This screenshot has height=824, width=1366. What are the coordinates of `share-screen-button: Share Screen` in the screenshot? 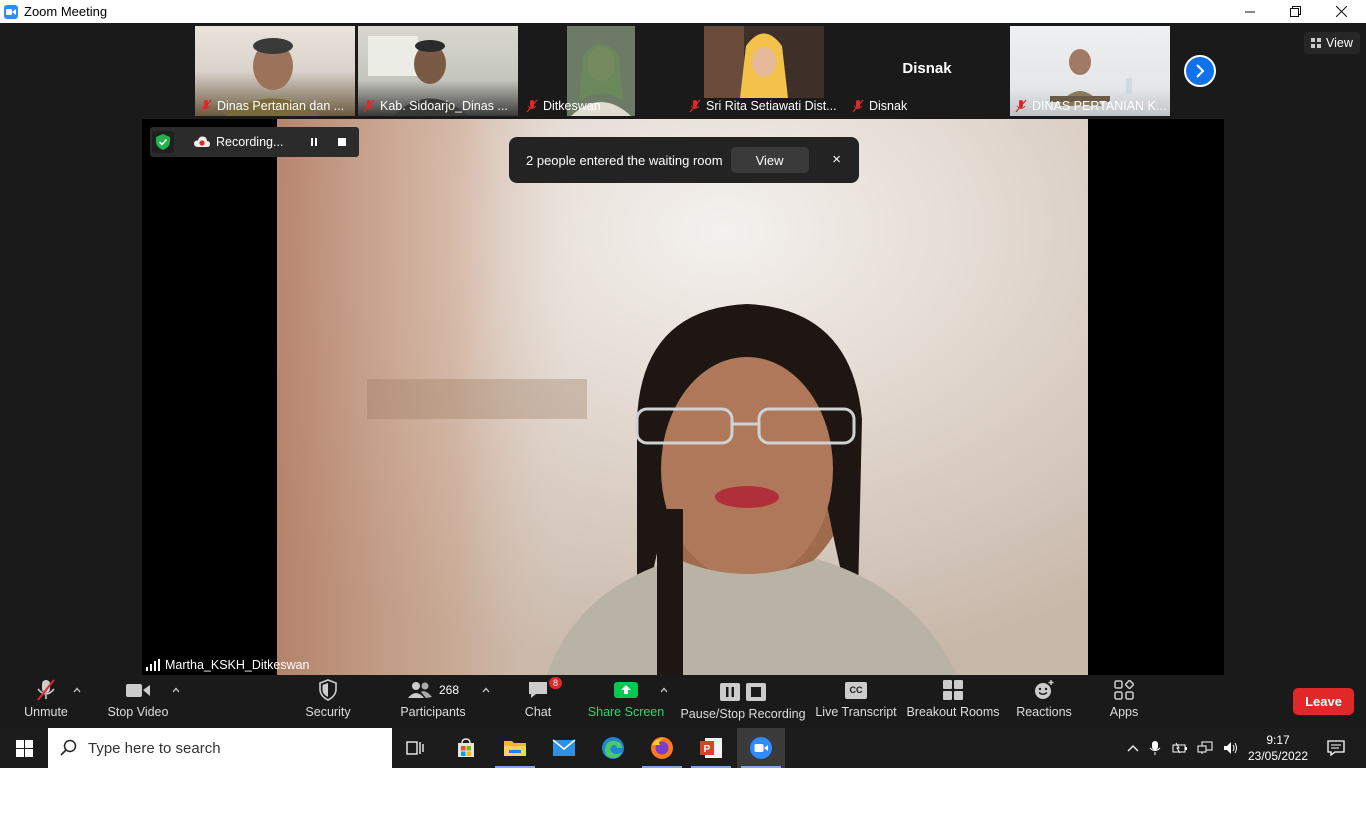 It's located at (626, 701).